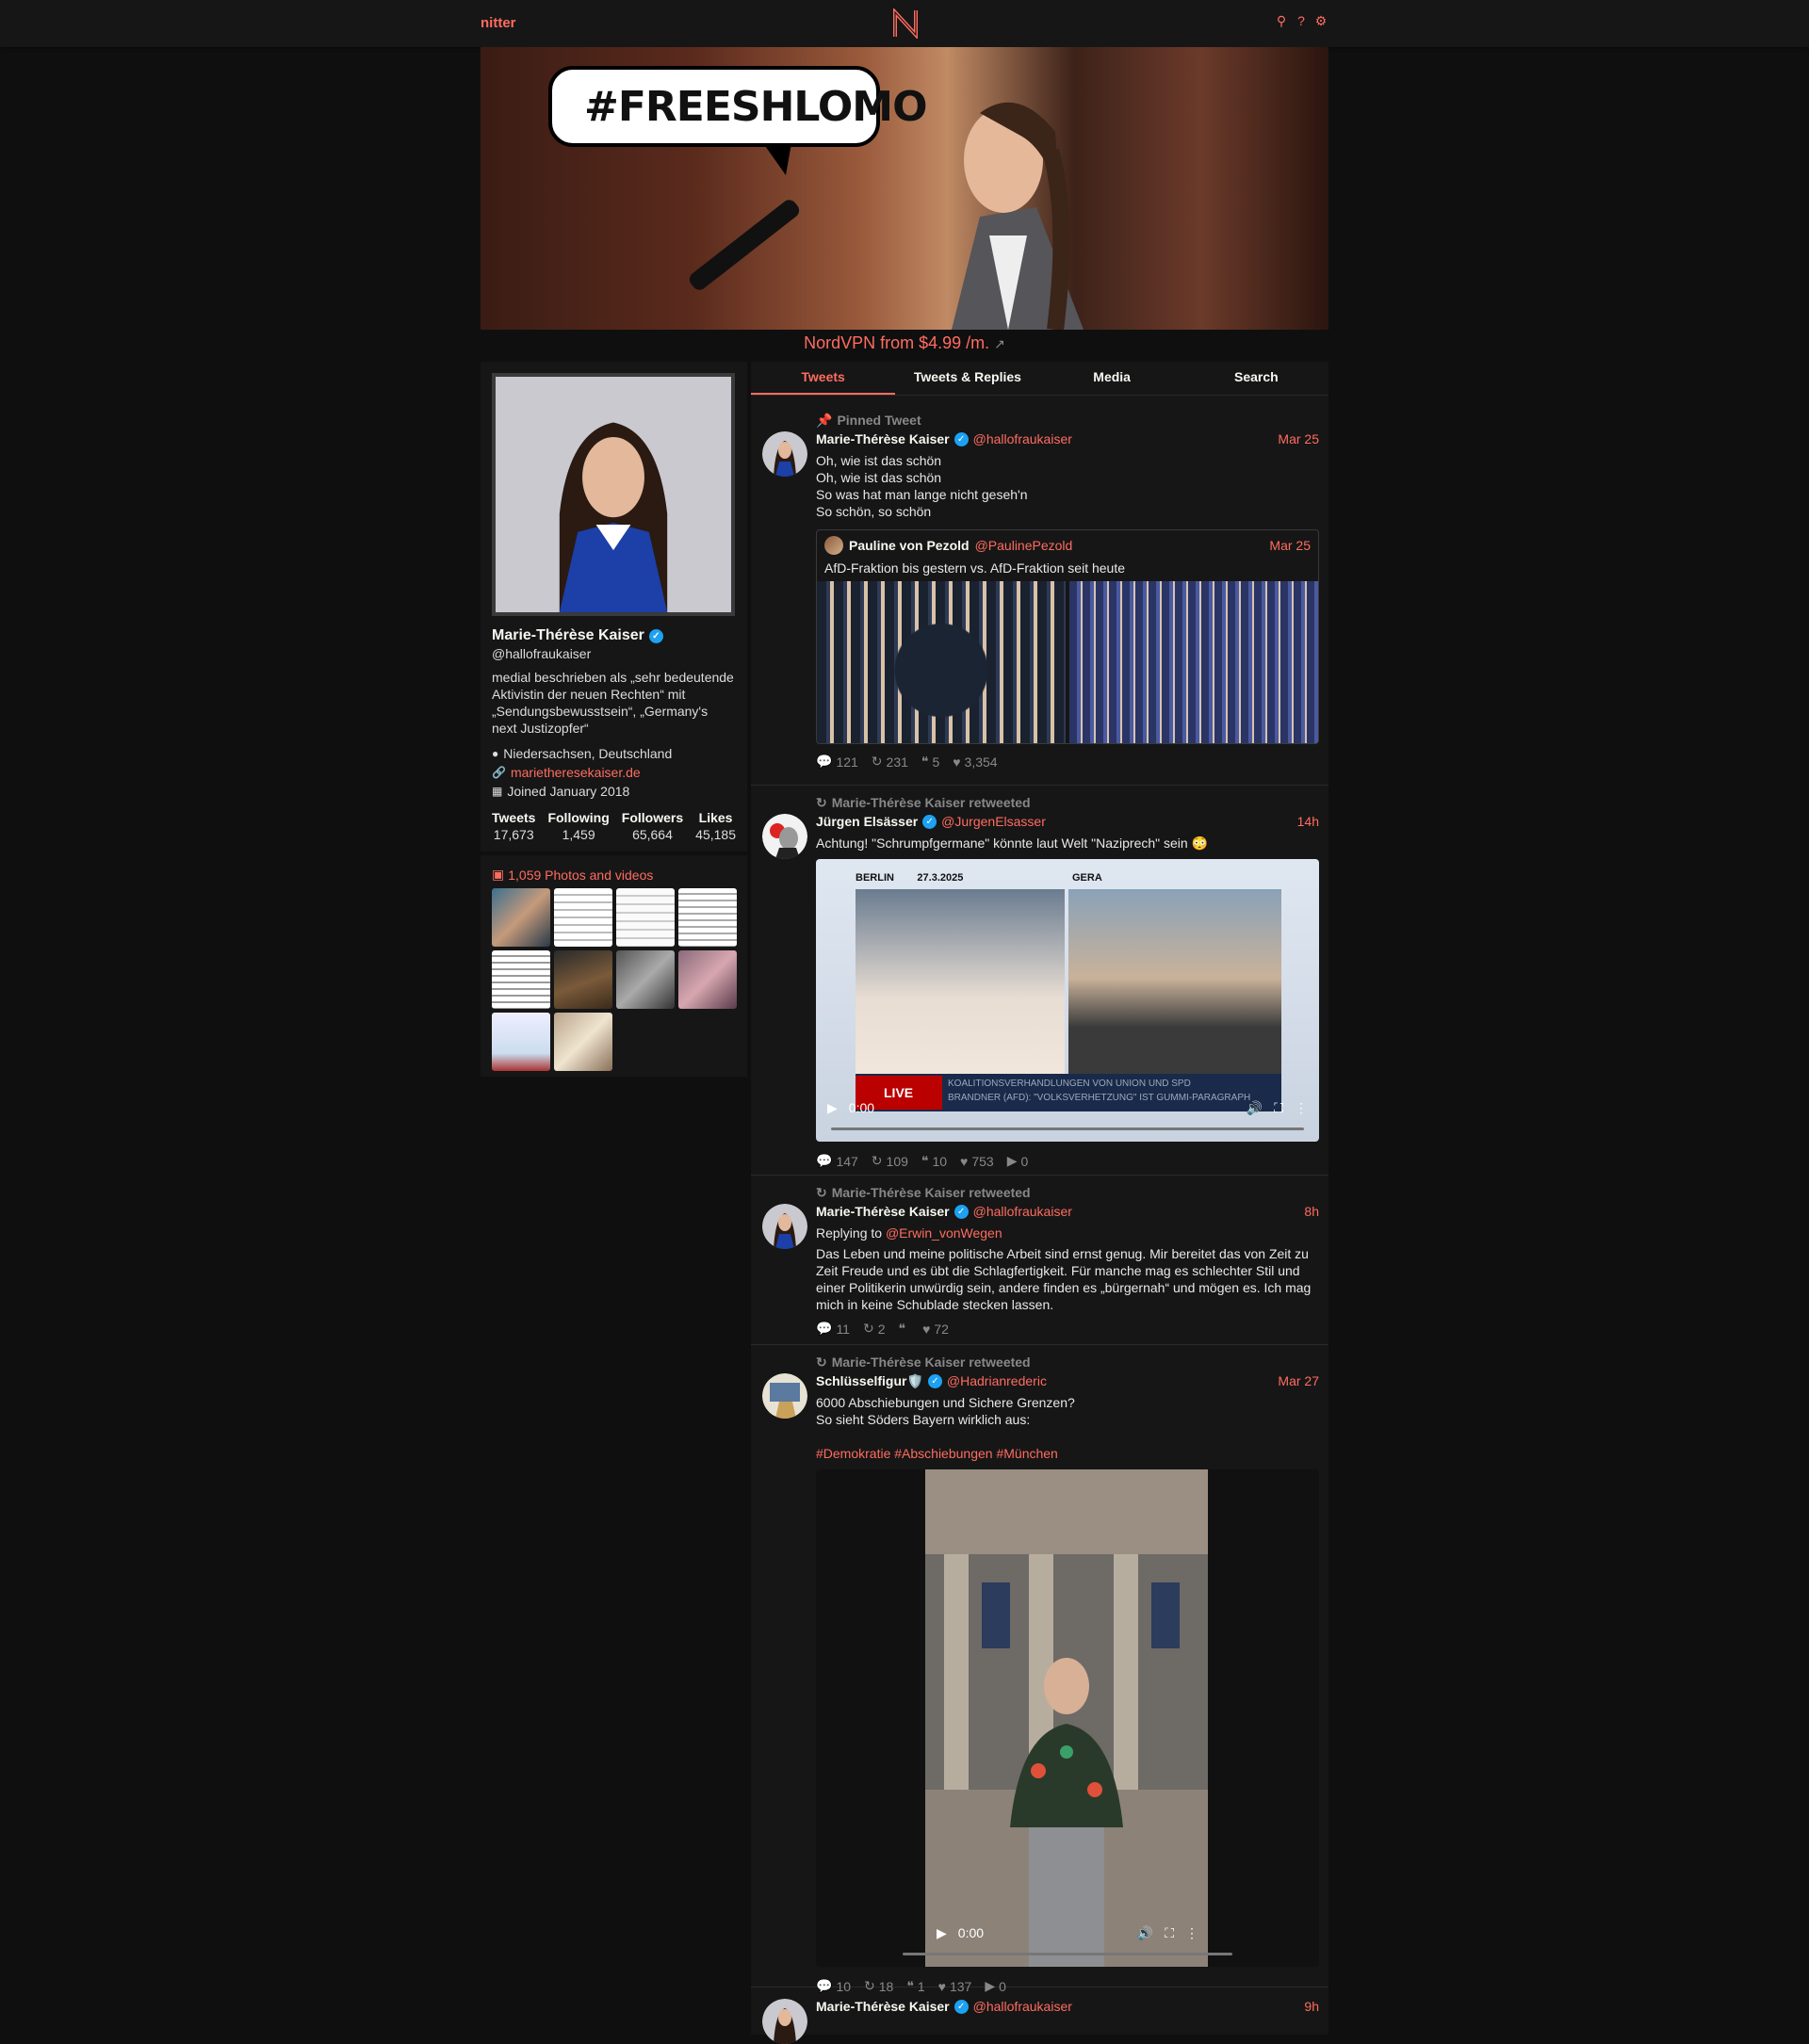  Describe the element at coordinates (935, 1329) in the screenshot. I see `like-count: ♥ 72` at that location.